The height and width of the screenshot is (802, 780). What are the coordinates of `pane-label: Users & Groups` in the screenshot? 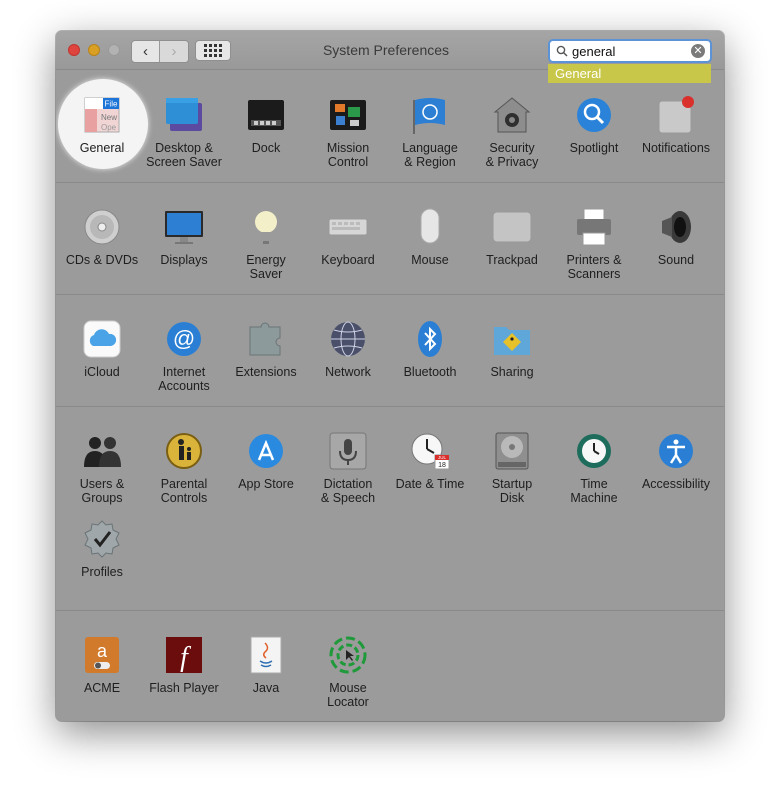 It's located at (102, 491).